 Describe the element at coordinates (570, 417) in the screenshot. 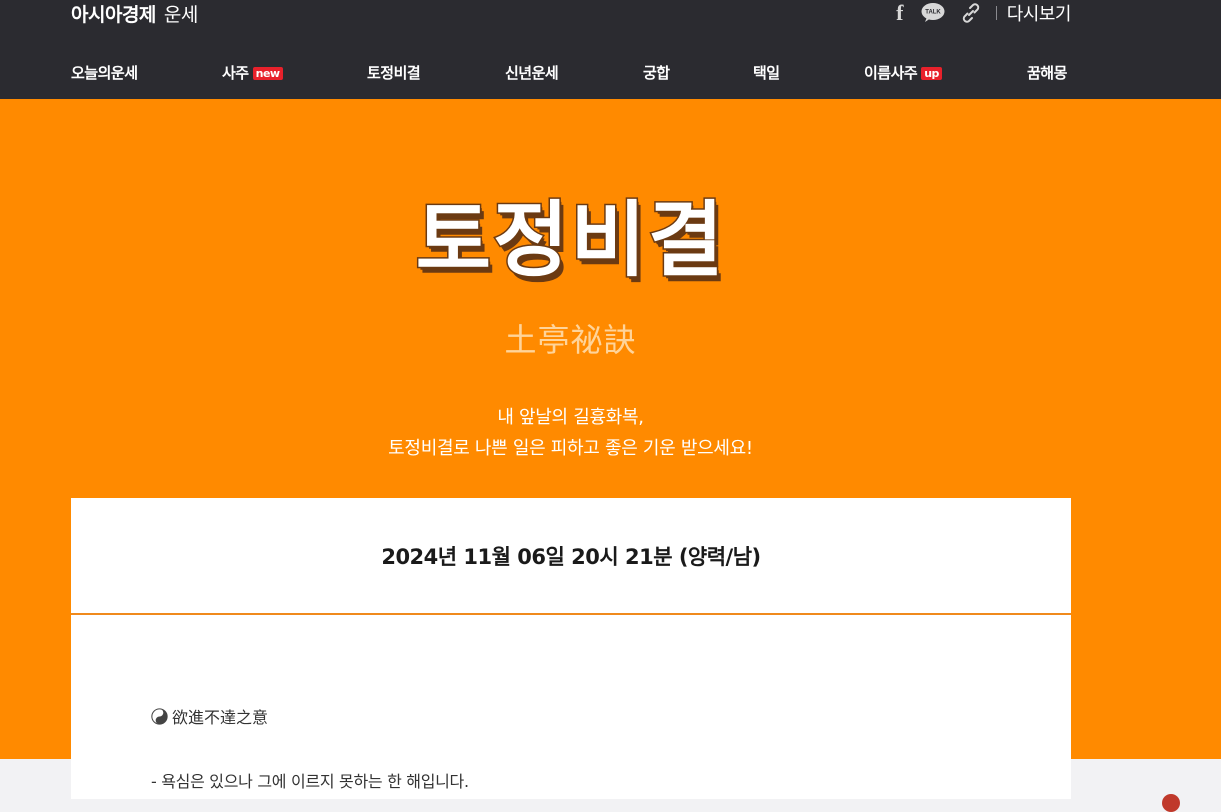

I see `hero-description-line: 내 앞날의 길흉화복,` at that location.